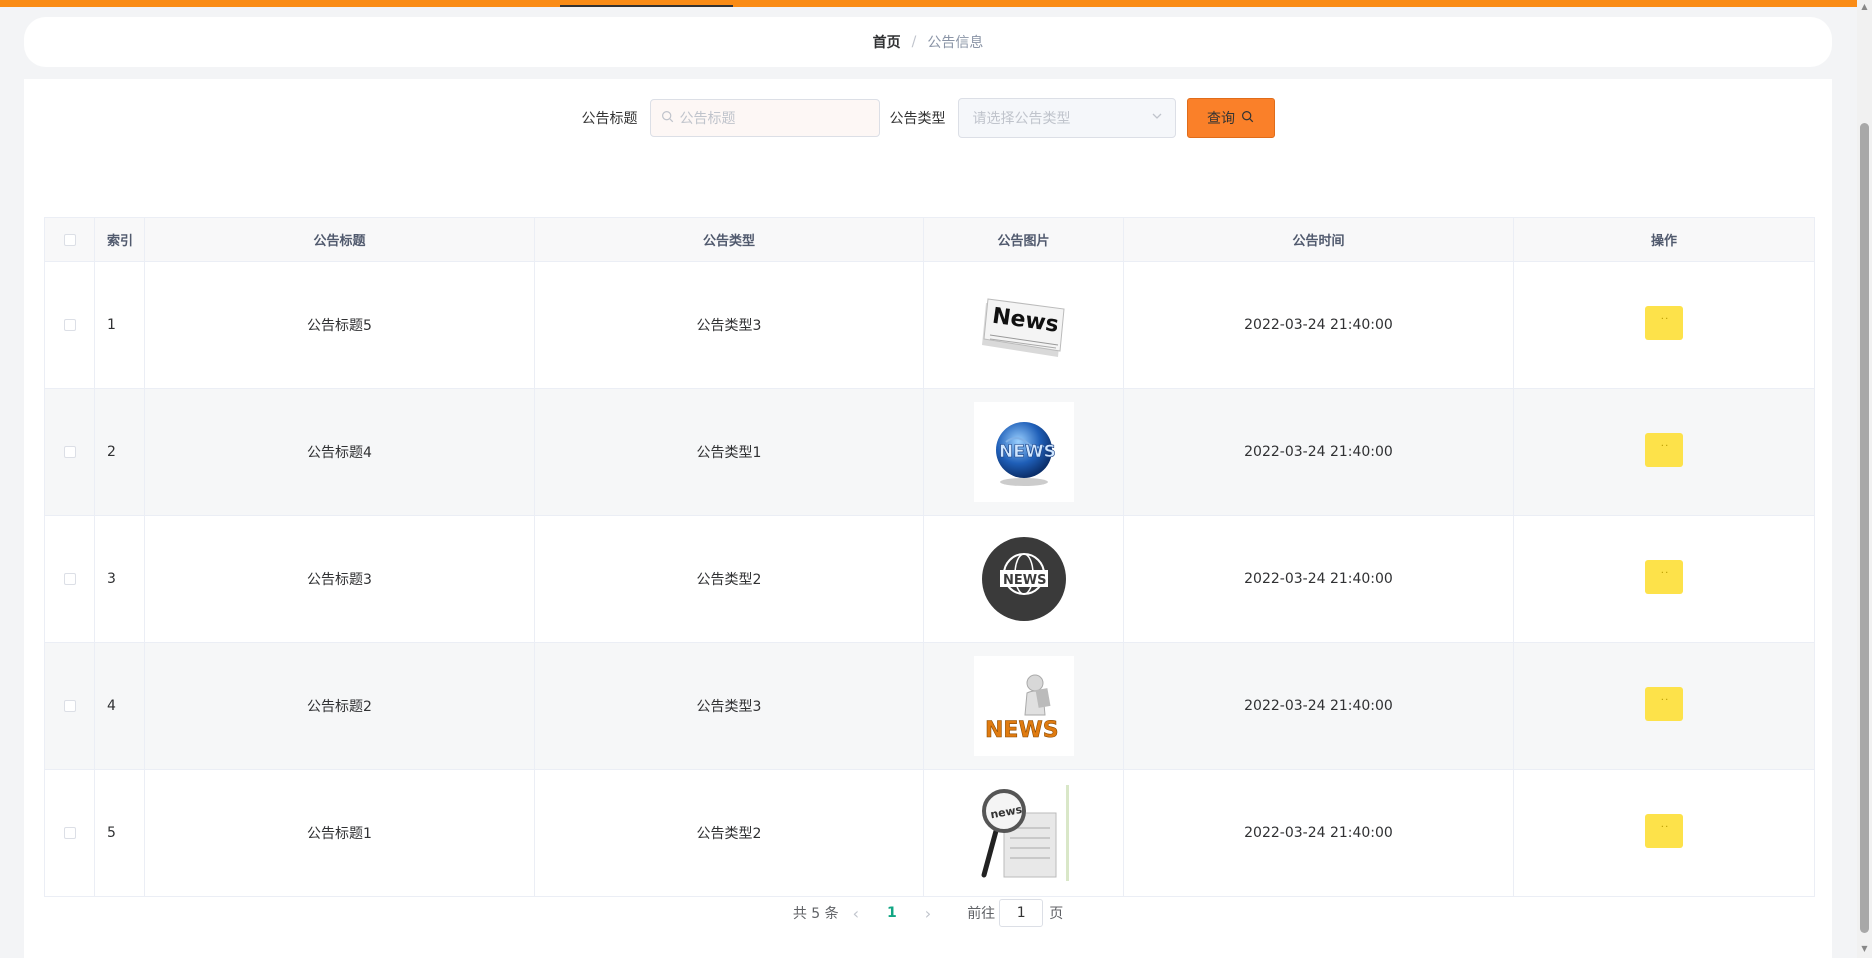  I want to click on row-title: 公告标题5, so click(339, 325).